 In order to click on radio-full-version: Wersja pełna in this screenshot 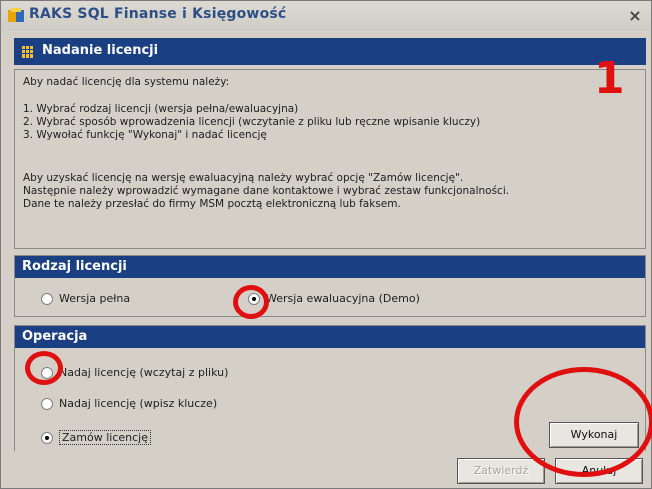, I will do `click(85, 298)`.